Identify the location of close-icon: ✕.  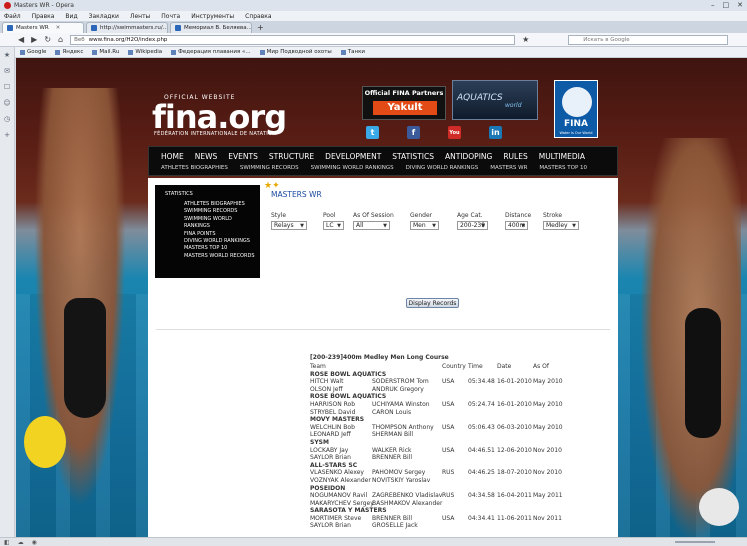
(740, 5).